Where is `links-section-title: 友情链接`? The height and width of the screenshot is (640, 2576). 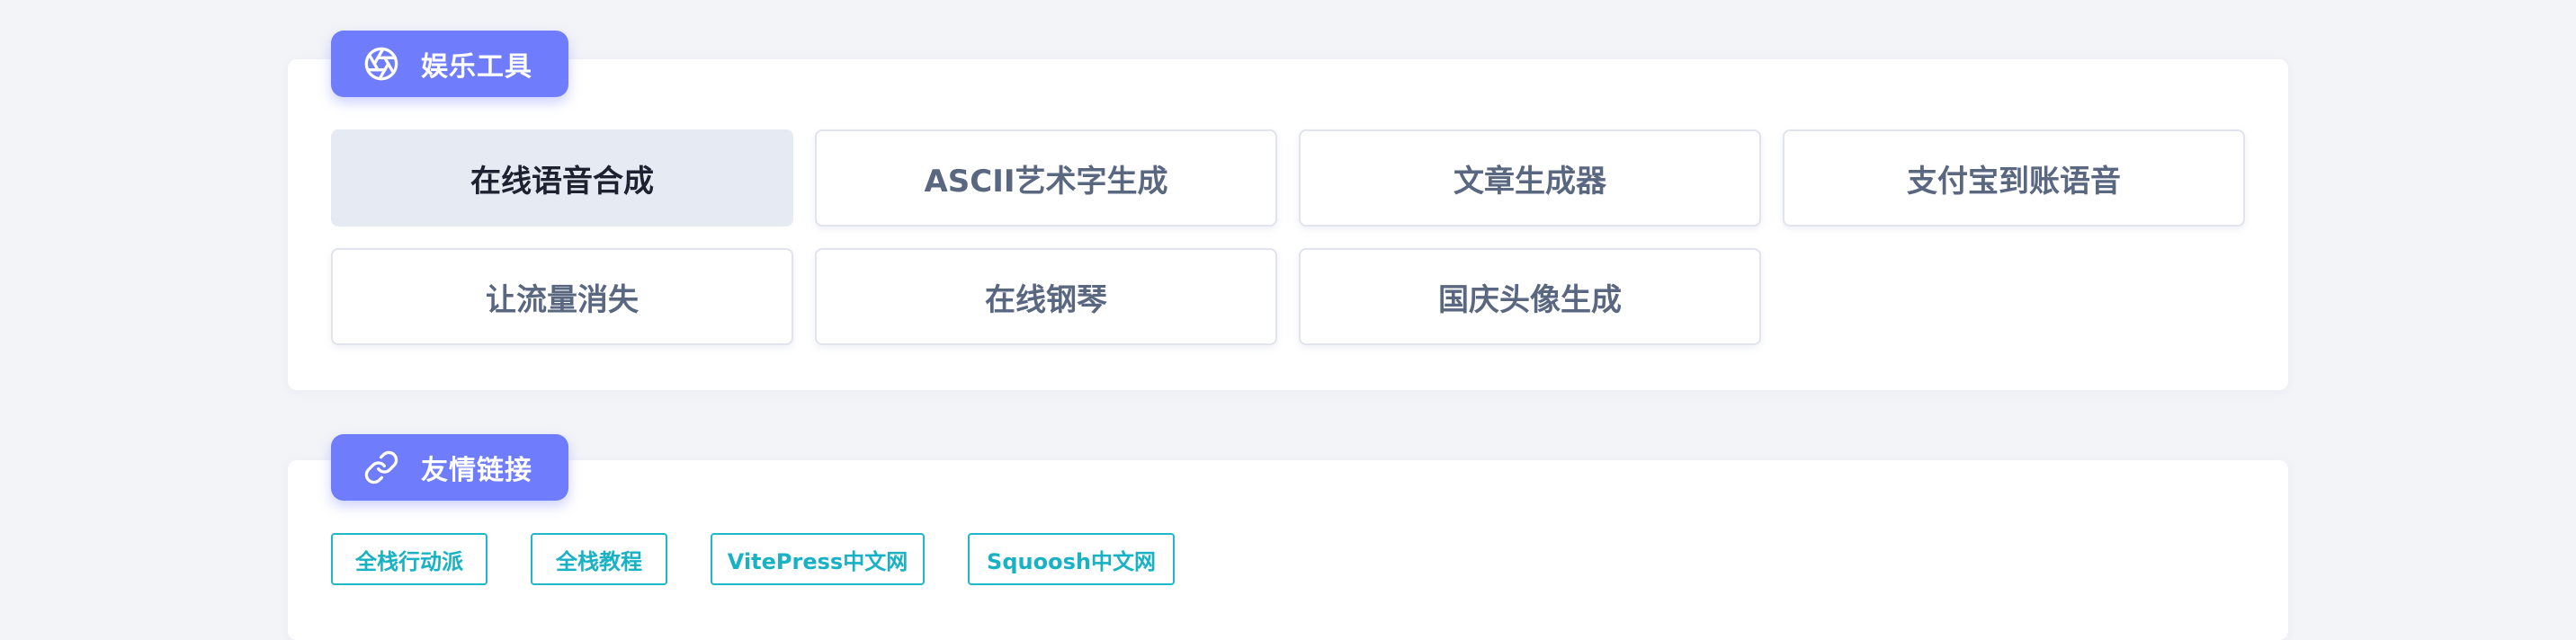 links-section-title: 友情链接 is located at coordinates (476, 470).